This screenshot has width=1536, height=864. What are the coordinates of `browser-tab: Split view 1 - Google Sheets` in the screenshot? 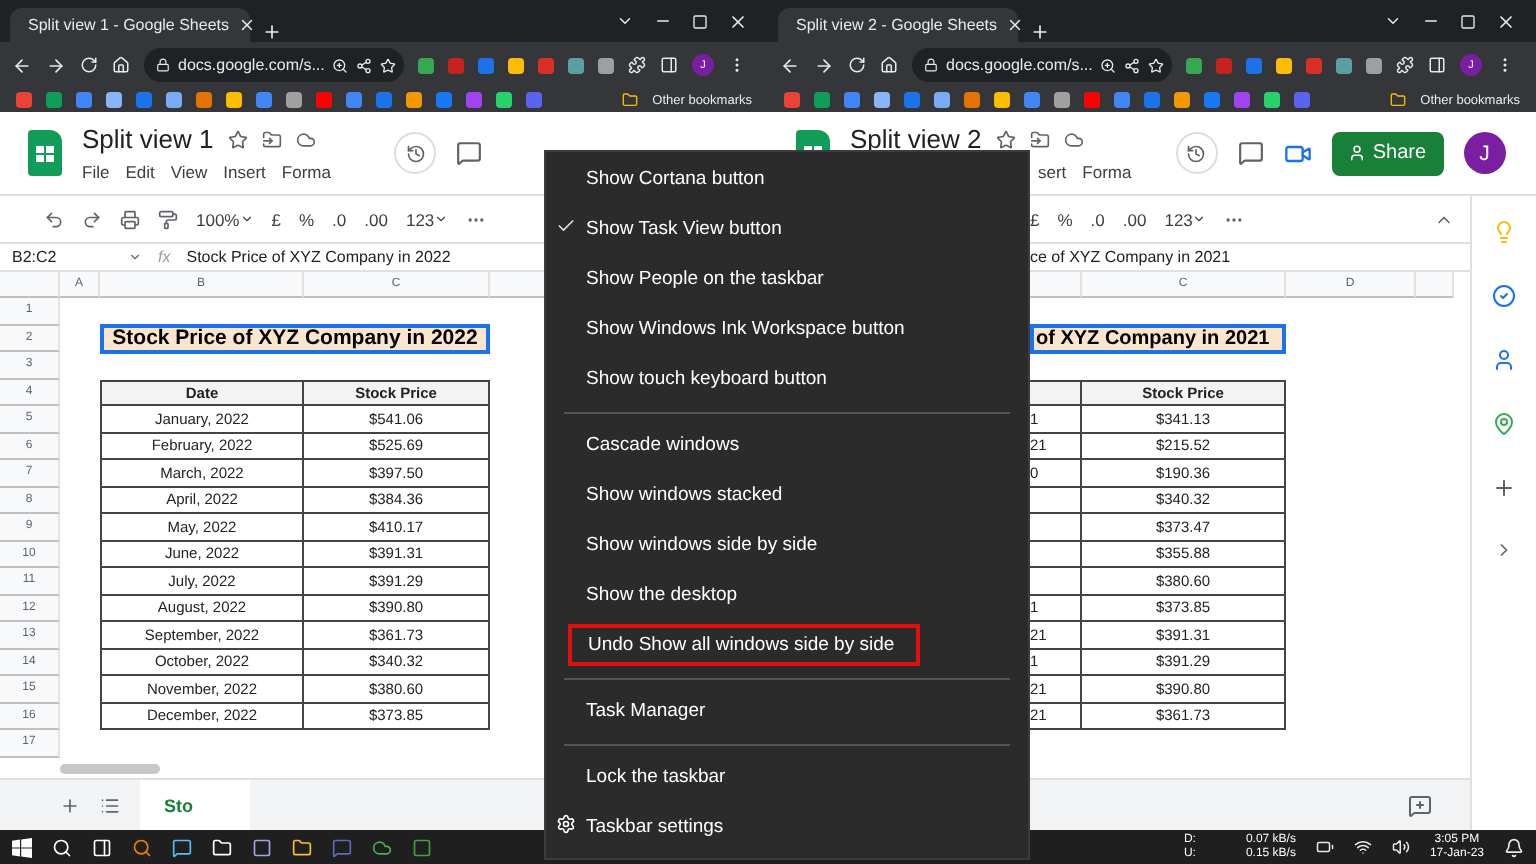 It's located at (130, 25).